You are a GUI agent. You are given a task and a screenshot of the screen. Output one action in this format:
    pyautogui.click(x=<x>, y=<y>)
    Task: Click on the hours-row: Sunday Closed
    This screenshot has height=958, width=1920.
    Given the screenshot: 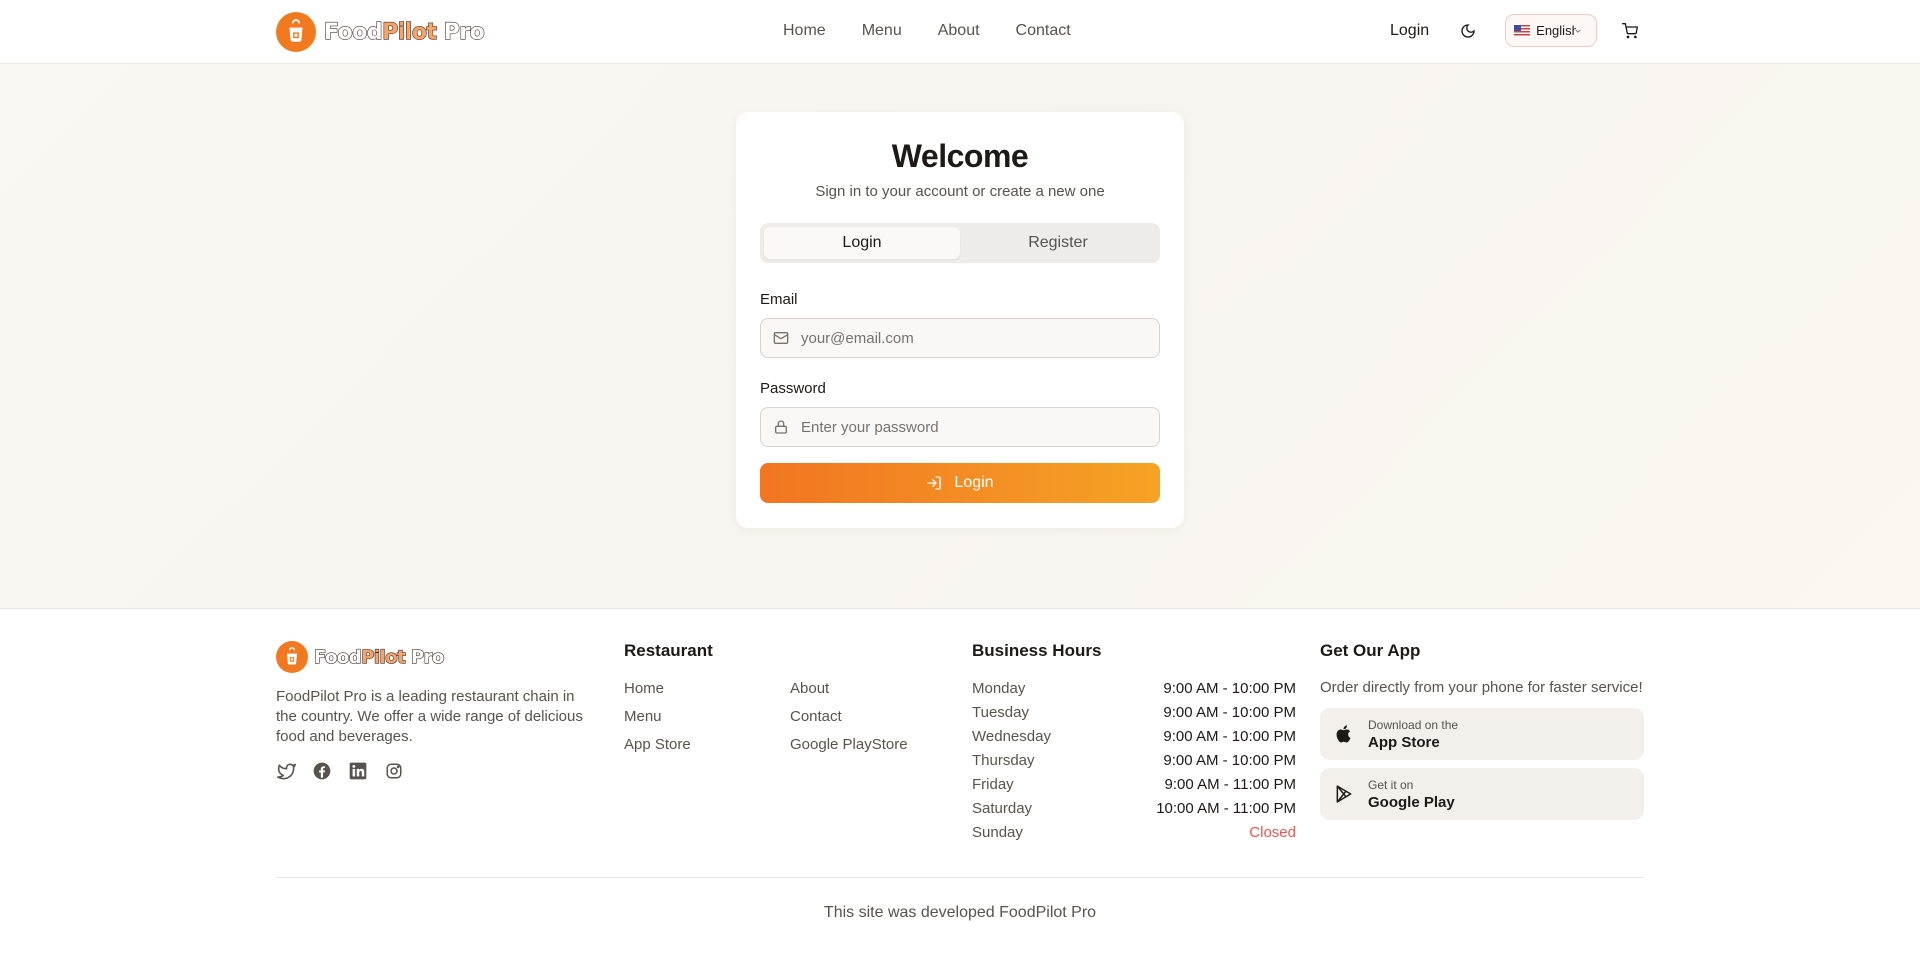 What is the action you would take?
    pyautogui.click(x=1134, y=835)
    